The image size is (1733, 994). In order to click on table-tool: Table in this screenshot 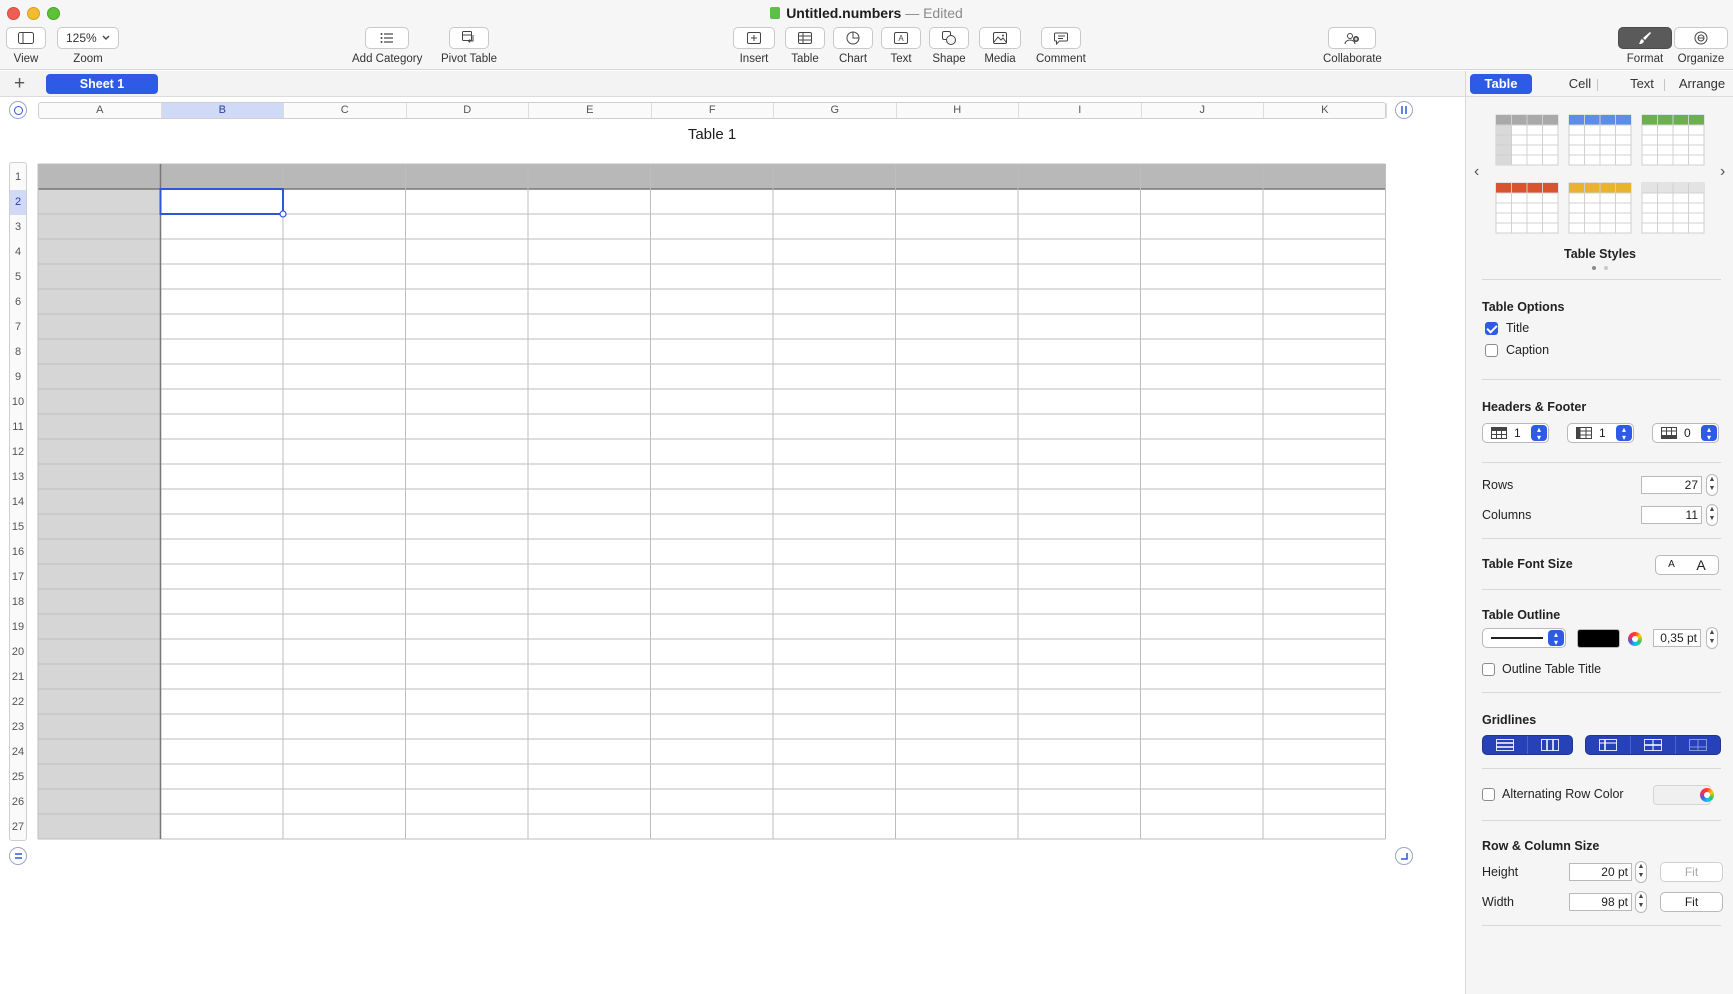, I will do `click(805, 46)`.